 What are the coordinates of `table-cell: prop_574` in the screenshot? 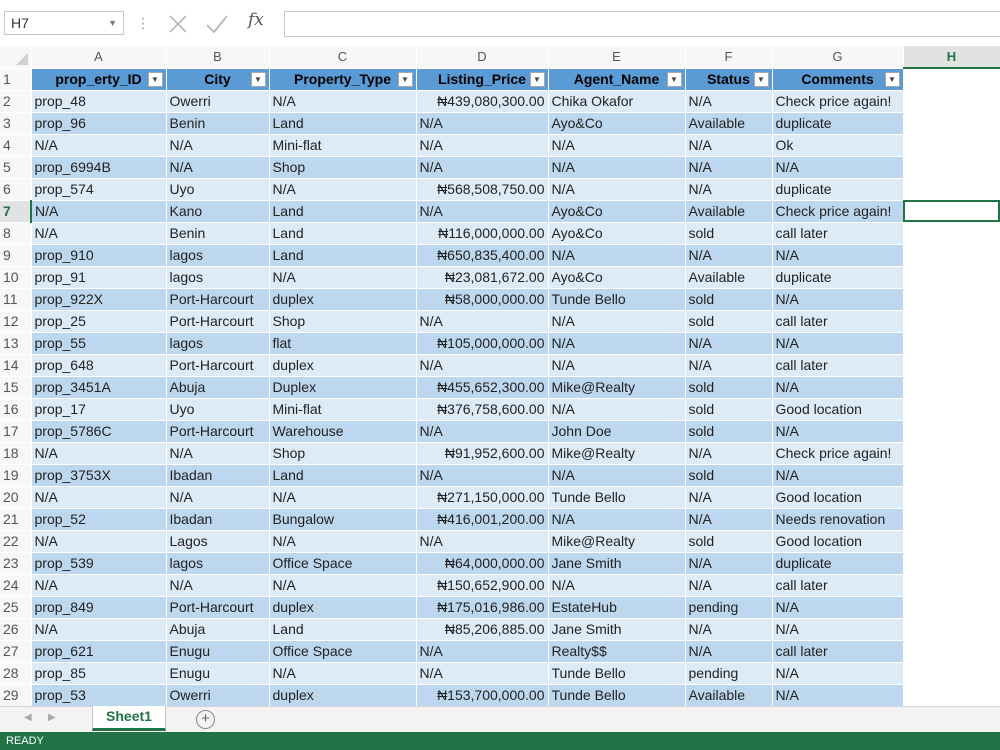 It's located at (99, 189).